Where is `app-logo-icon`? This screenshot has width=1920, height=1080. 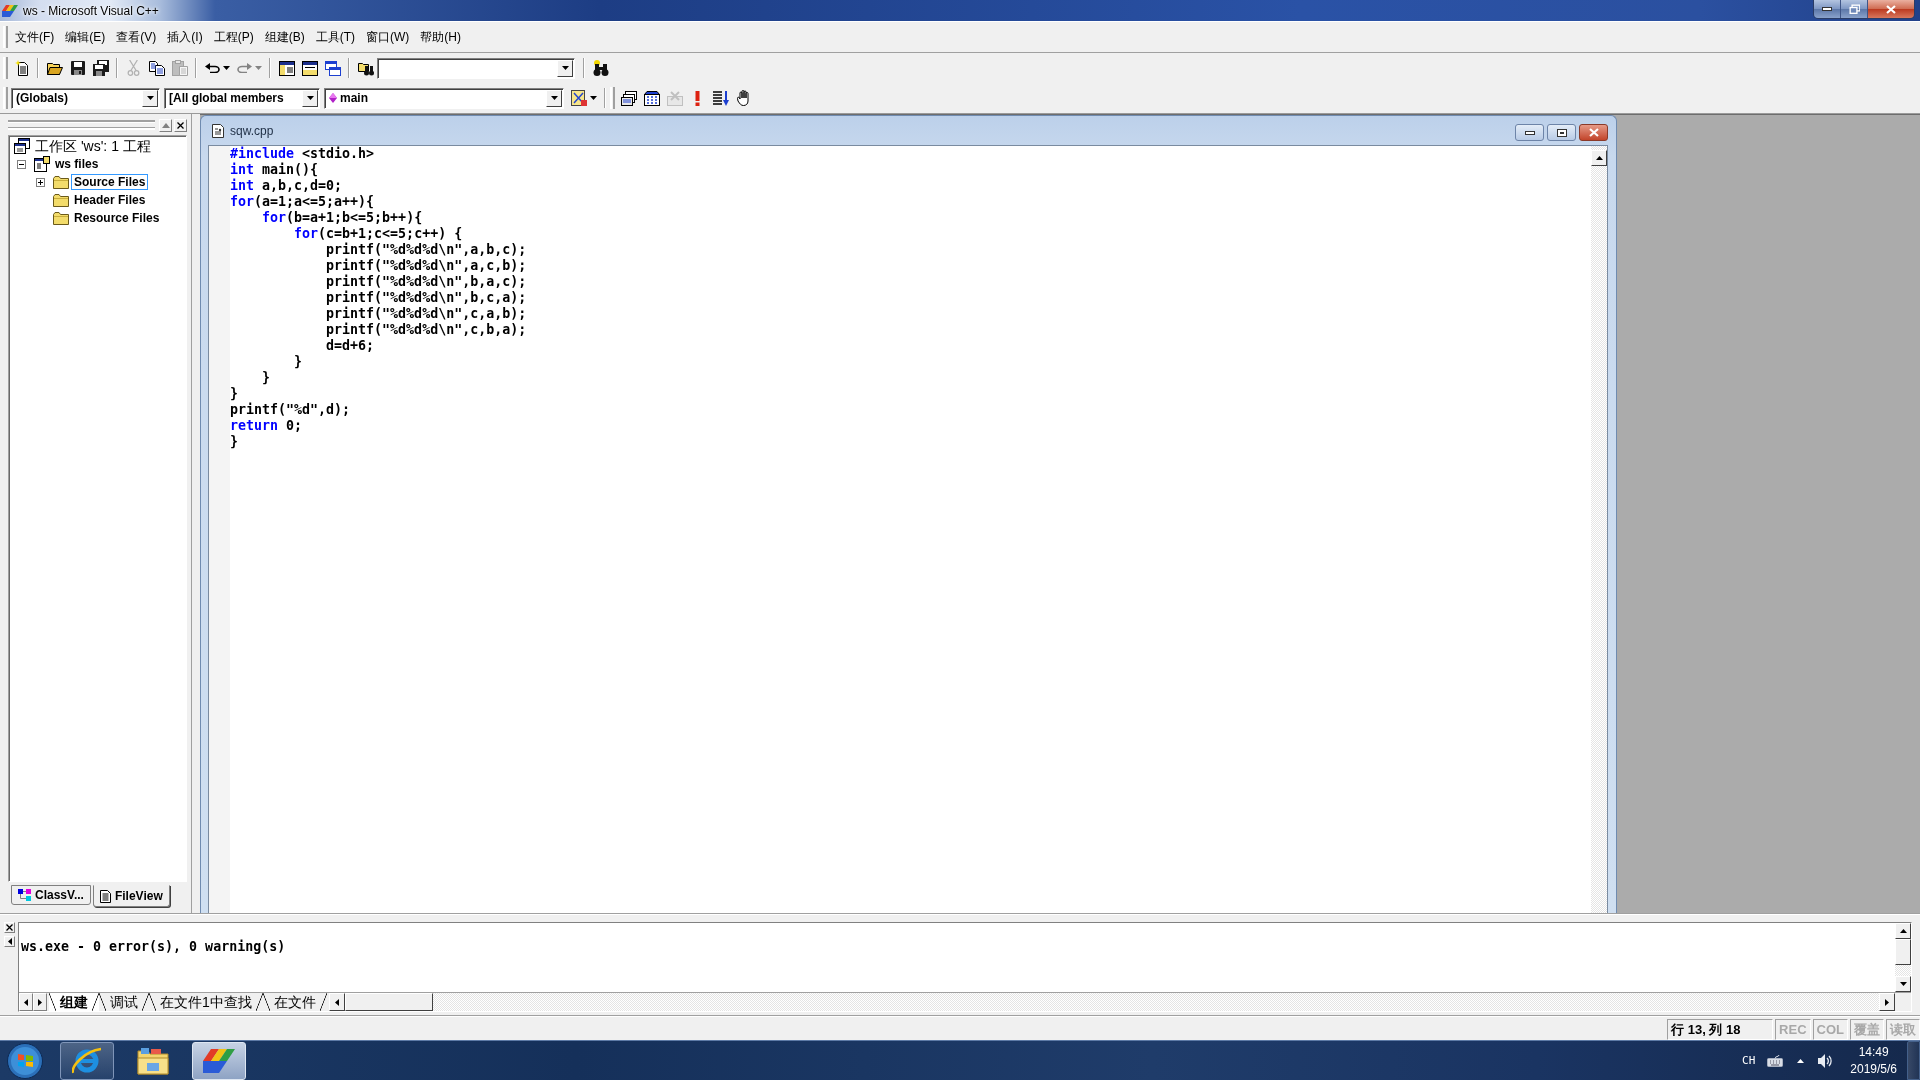 app-logo-icon is located at coordinates (219, 1060).